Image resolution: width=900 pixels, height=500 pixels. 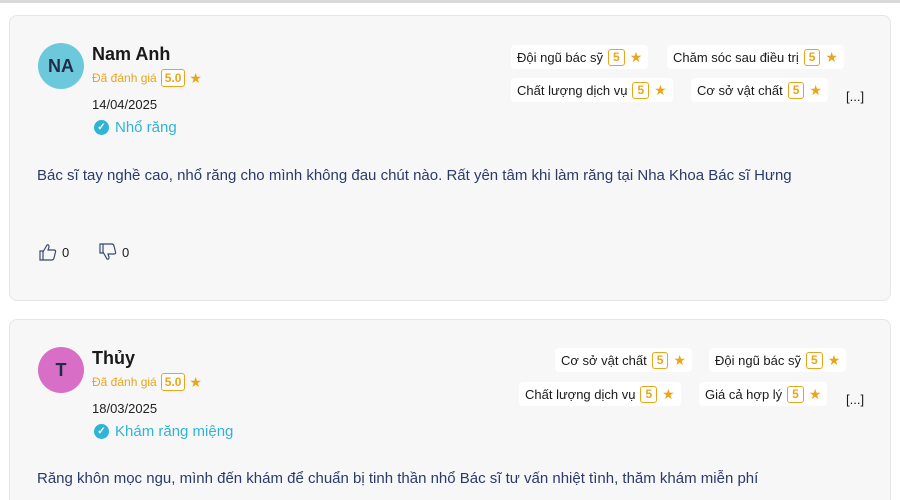 What do you see at coordinates (66, 252) in the screenshot?
I see `like-count: 0` at bounding box center [66, 252].